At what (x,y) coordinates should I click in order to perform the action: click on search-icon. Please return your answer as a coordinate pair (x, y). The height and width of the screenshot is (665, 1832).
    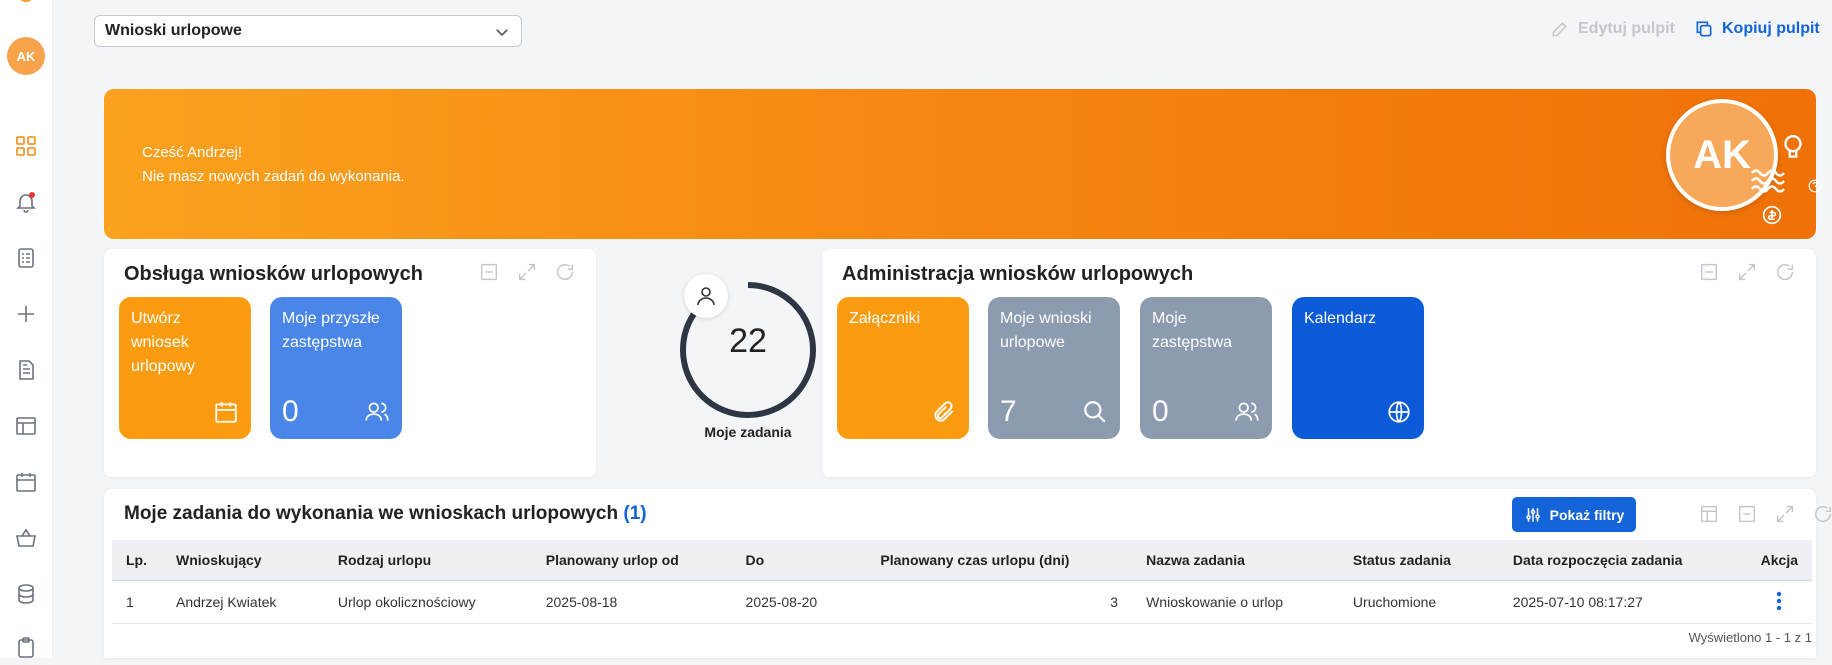
    Looking at the image, I should click on (1095, 412).